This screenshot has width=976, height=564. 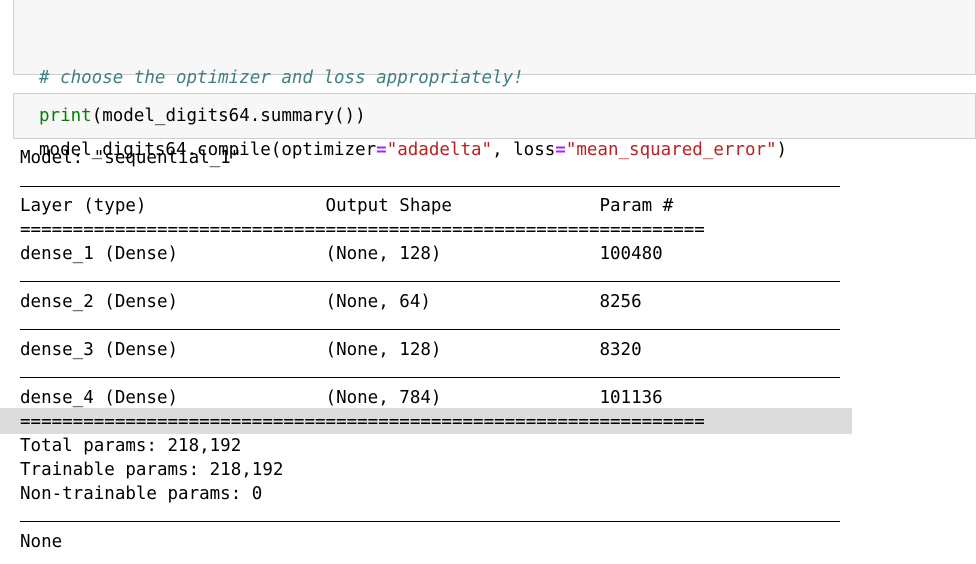 What do you see at coordinates (152, 470) in the screenshot?
I see `trainable-params: Trainable params: 218,192` at bounding box center [152, 470].